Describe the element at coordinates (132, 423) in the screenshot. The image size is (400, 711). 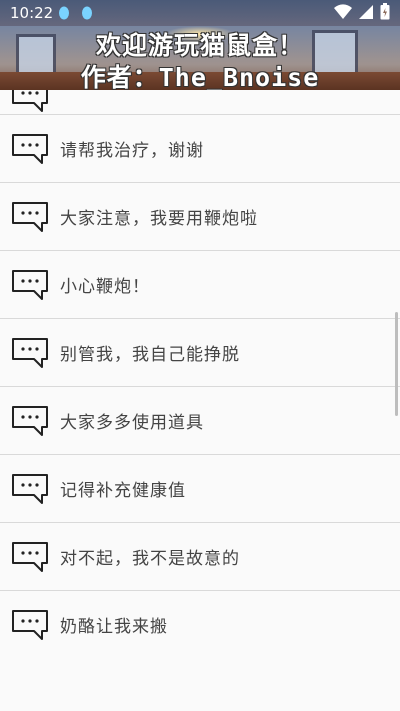
I see `list-item-label: 大家多多使用道具` at that location.